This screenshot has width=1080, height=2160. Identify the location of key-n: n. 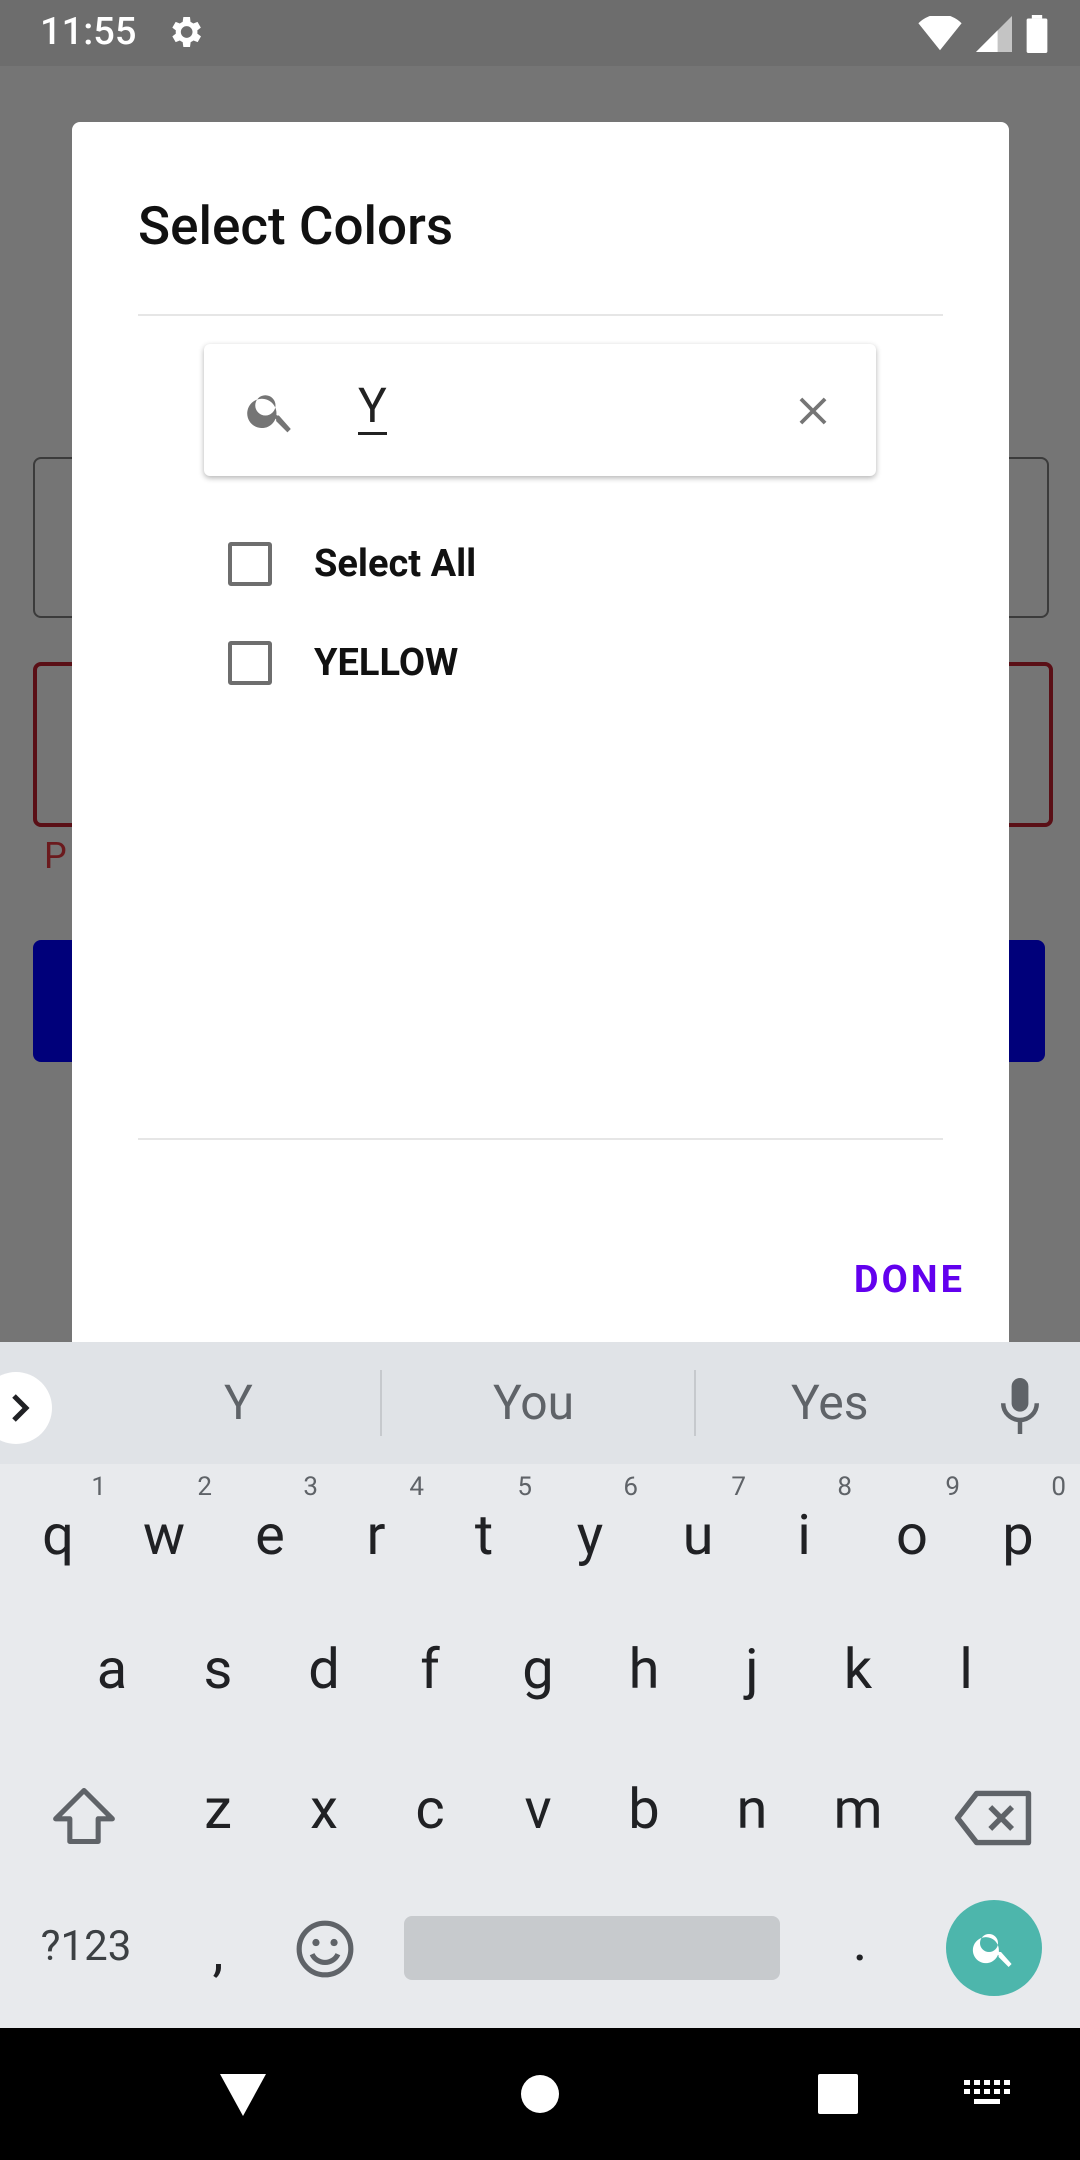
(752, 1809).